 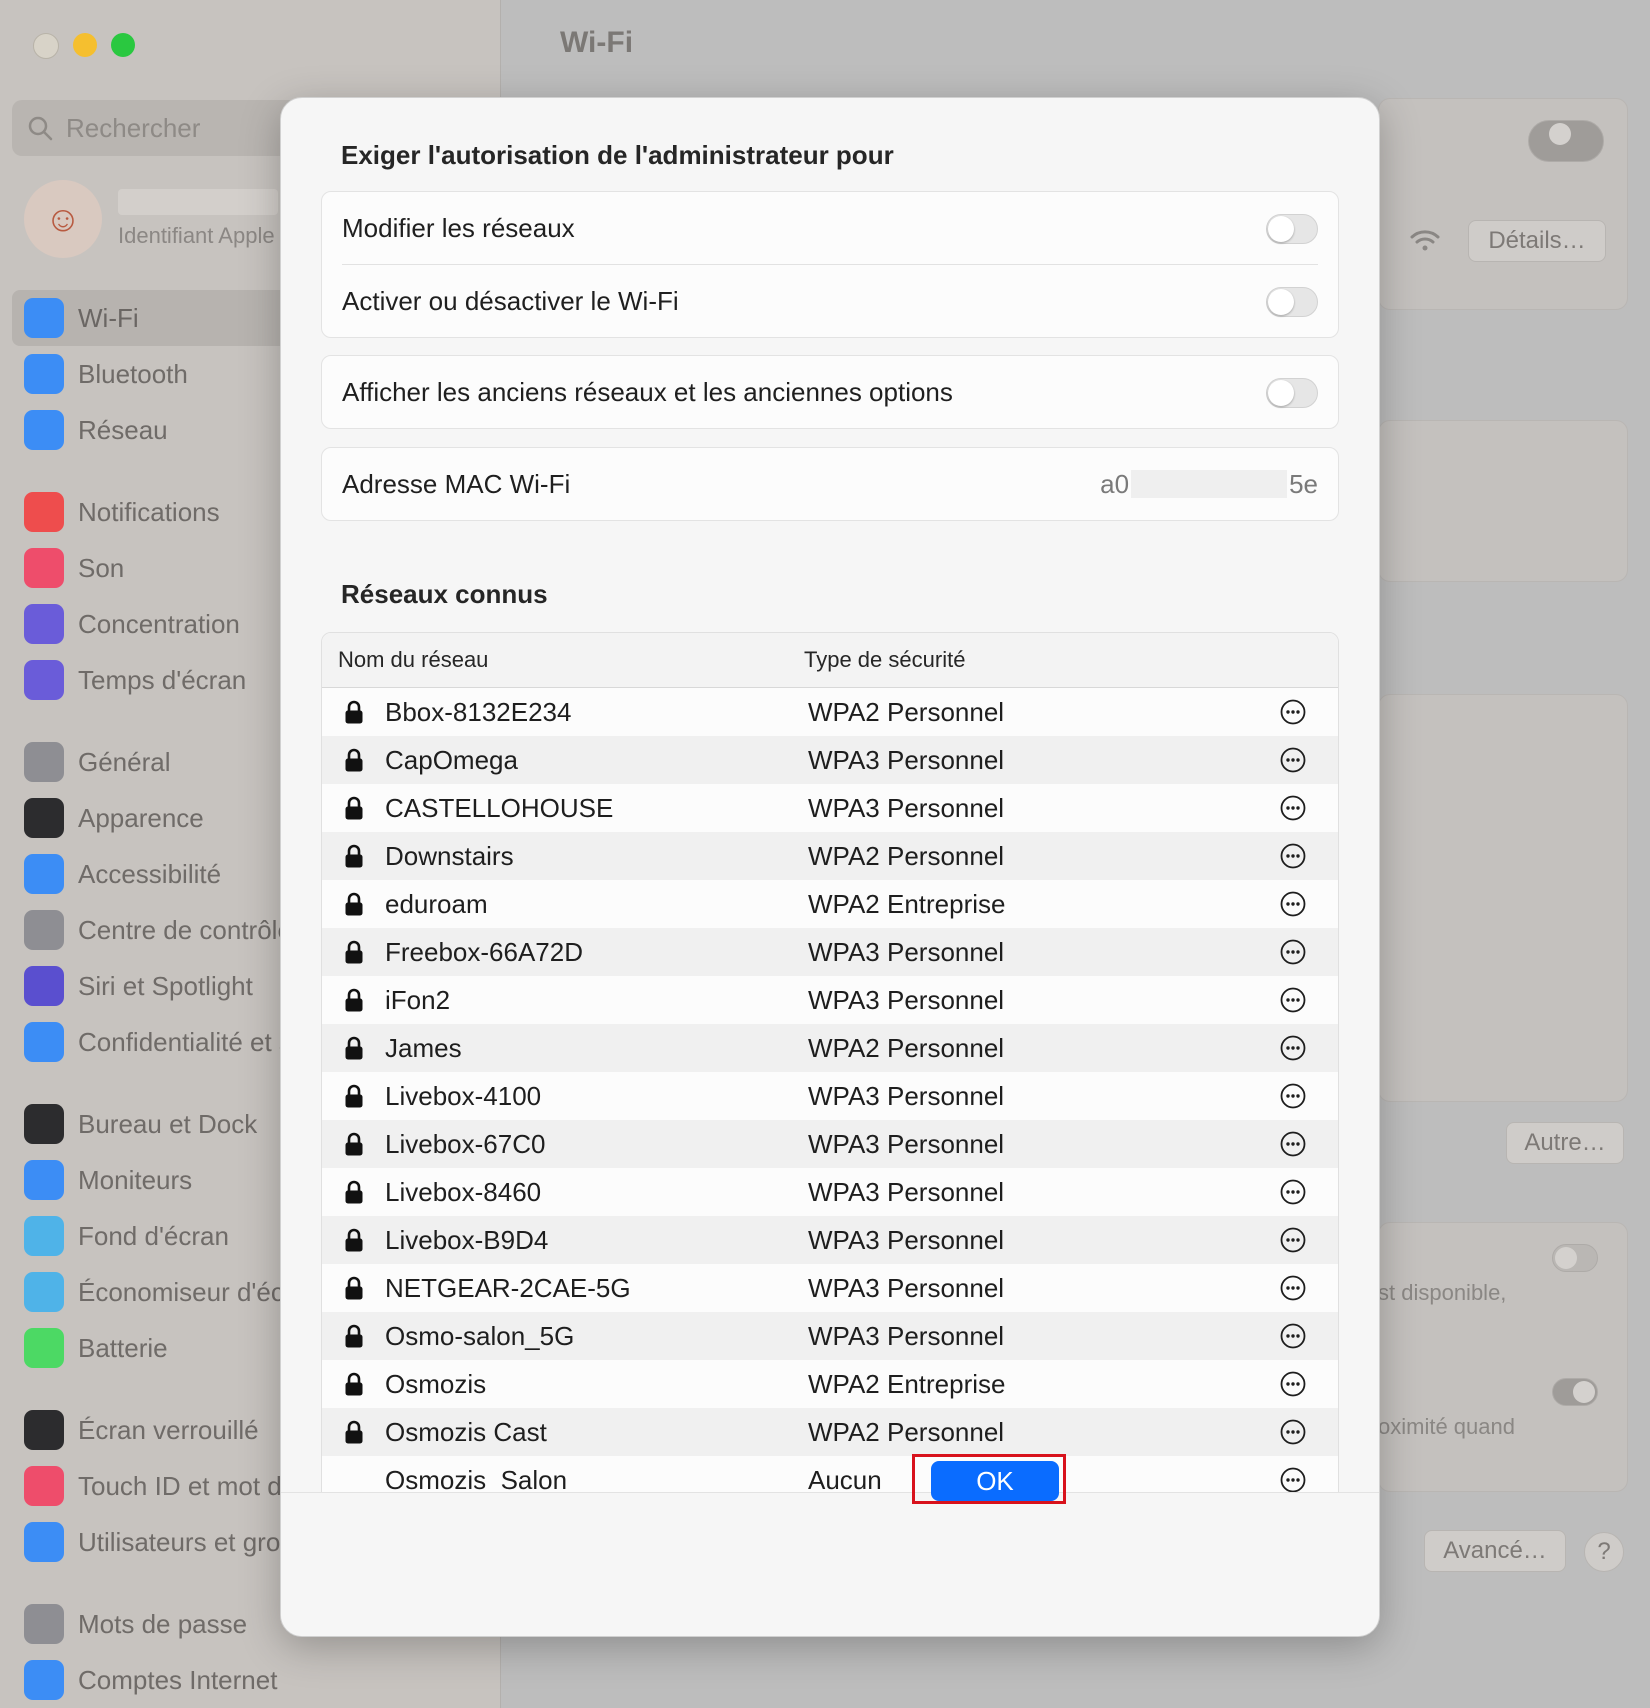 I want to click on network-name: Osmozis_Salon, so click(x=476, y=1479).